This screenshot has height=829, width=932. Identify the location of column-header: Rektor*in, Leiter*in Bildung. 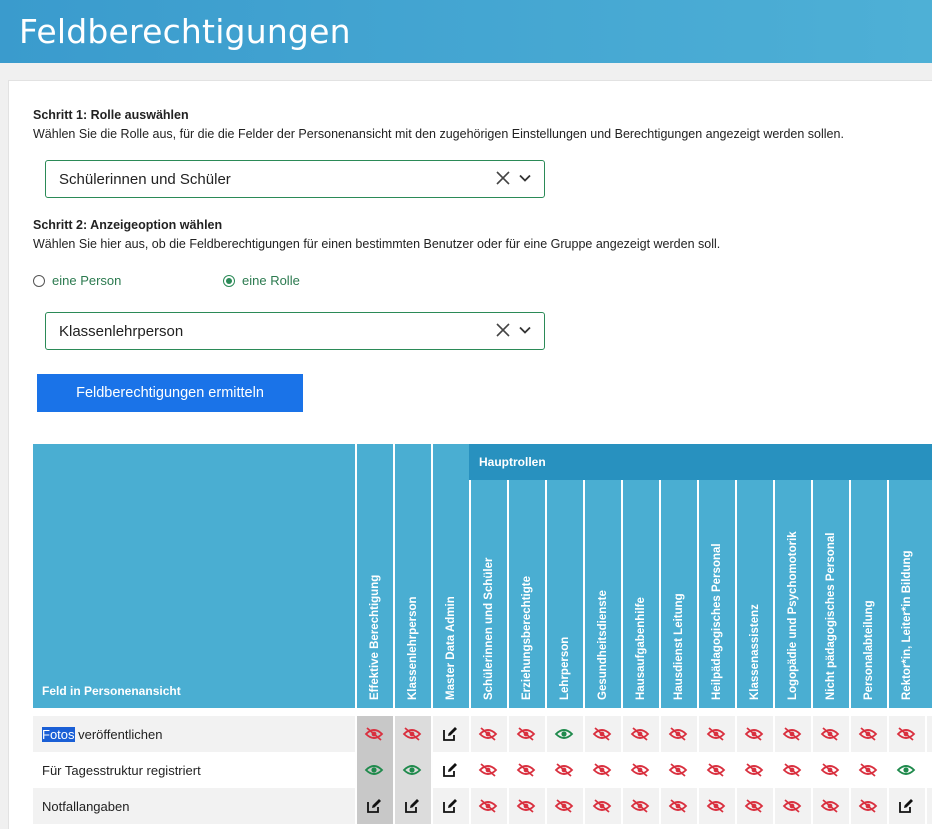
(906, 594).